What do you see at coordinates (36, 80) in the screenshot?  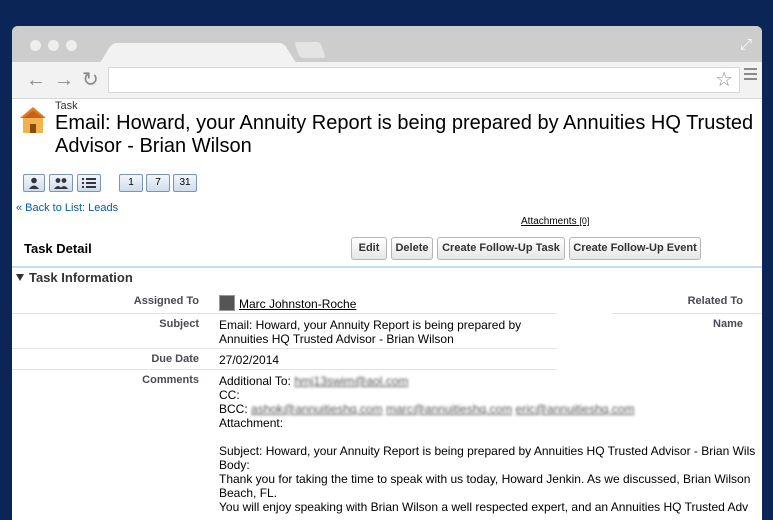 I see `back-arrow-icon: ←` at bounding box center [36, 80].